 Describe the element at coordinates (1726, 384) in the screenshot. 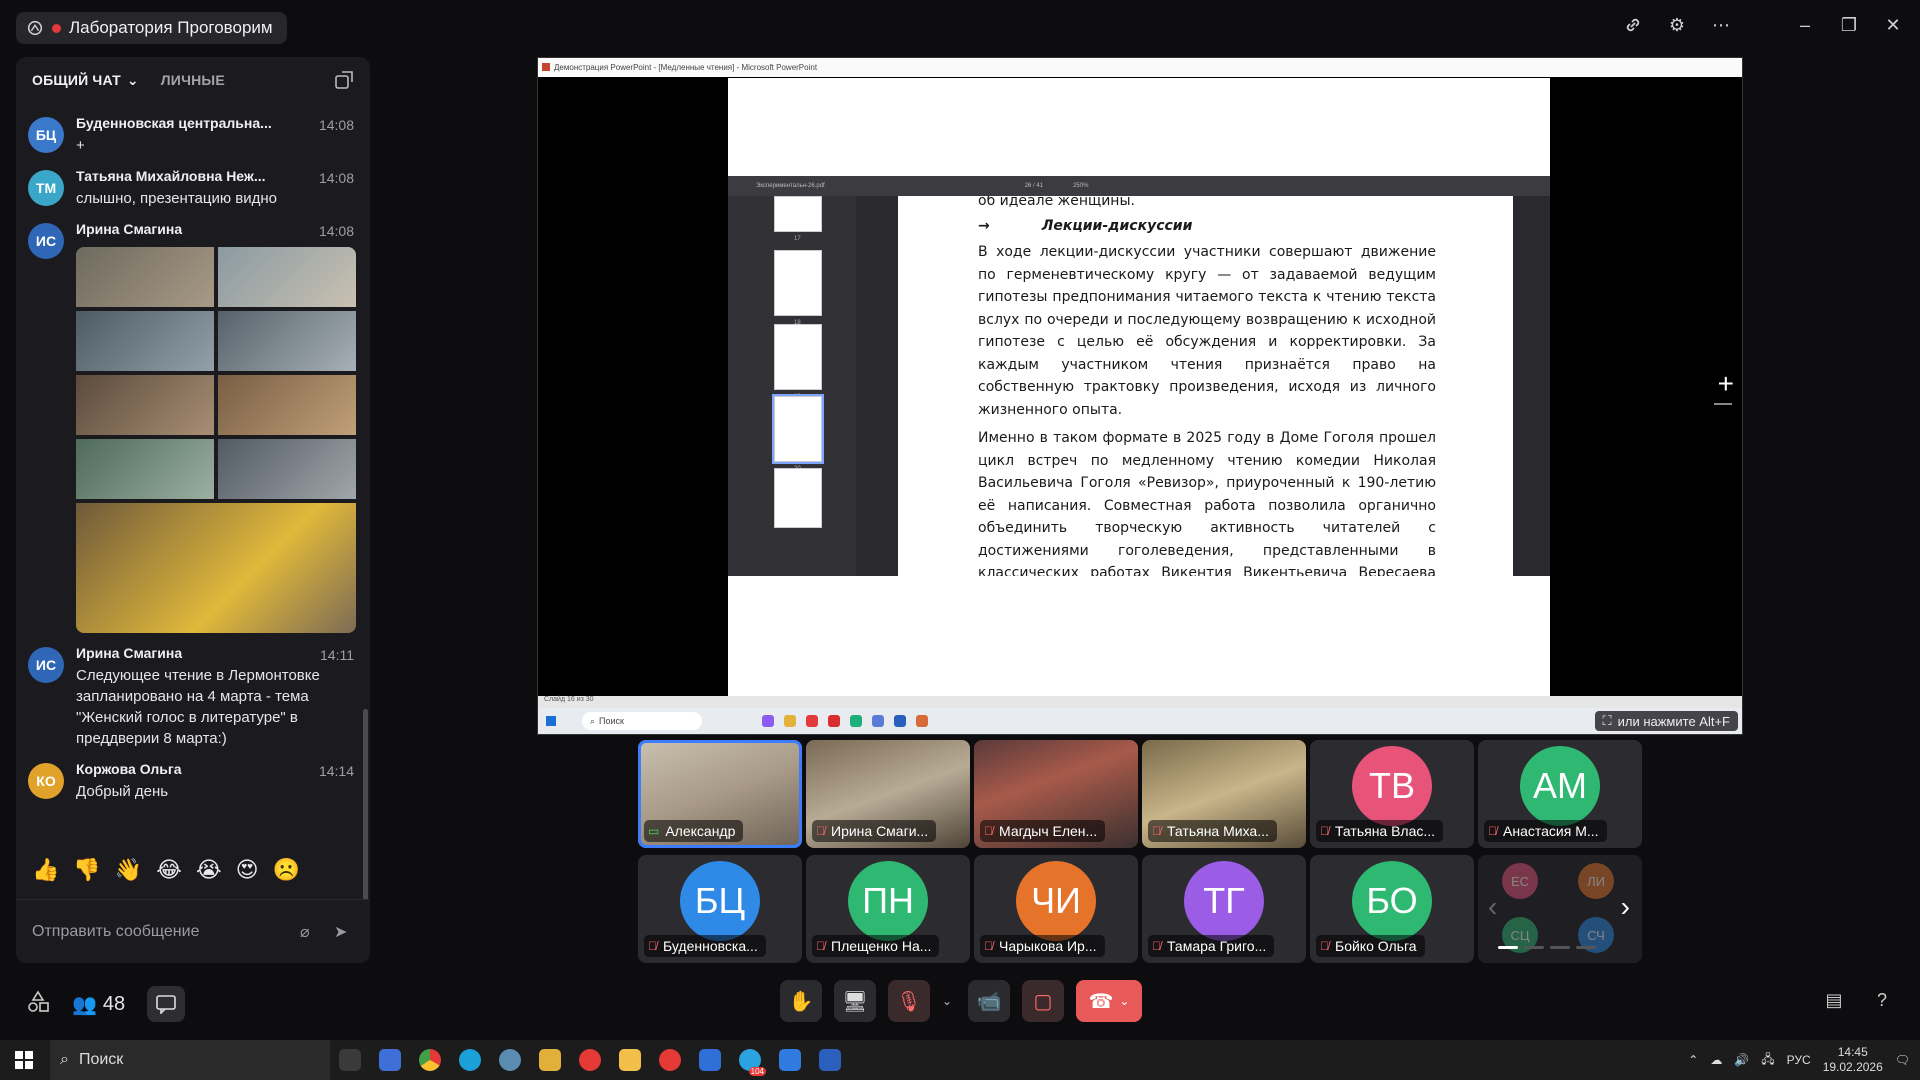

I see `zoom-in-icon: +` at that location.